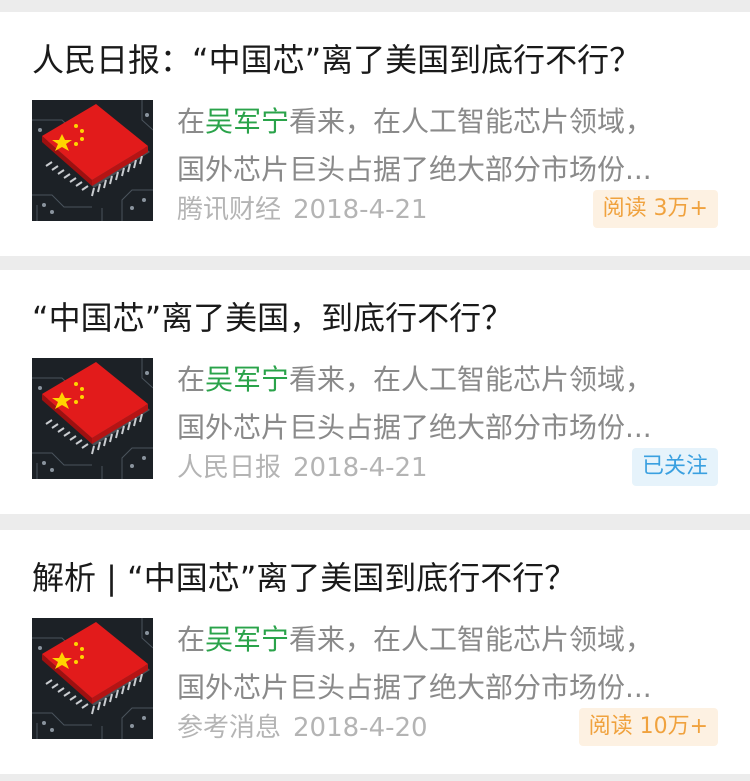 This screenshot has width=750, height=781. What do you see at coordinates (655, 209) in the screenshot?
I see `read-count-badge: 阅读 3万+` at bounding box center [655, 209].